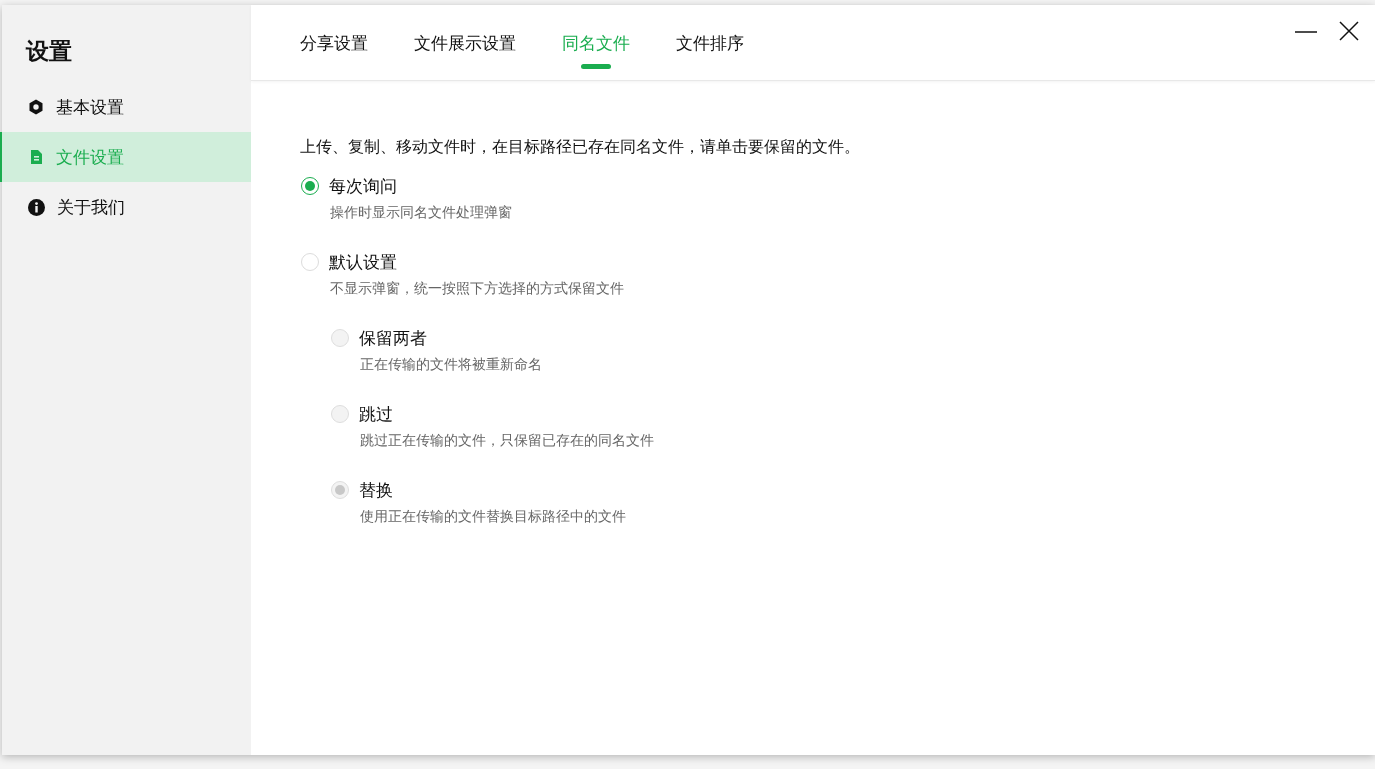  I want to click on option-hint: 操作时显示同名文件处理弹窗, so click(421, 213).